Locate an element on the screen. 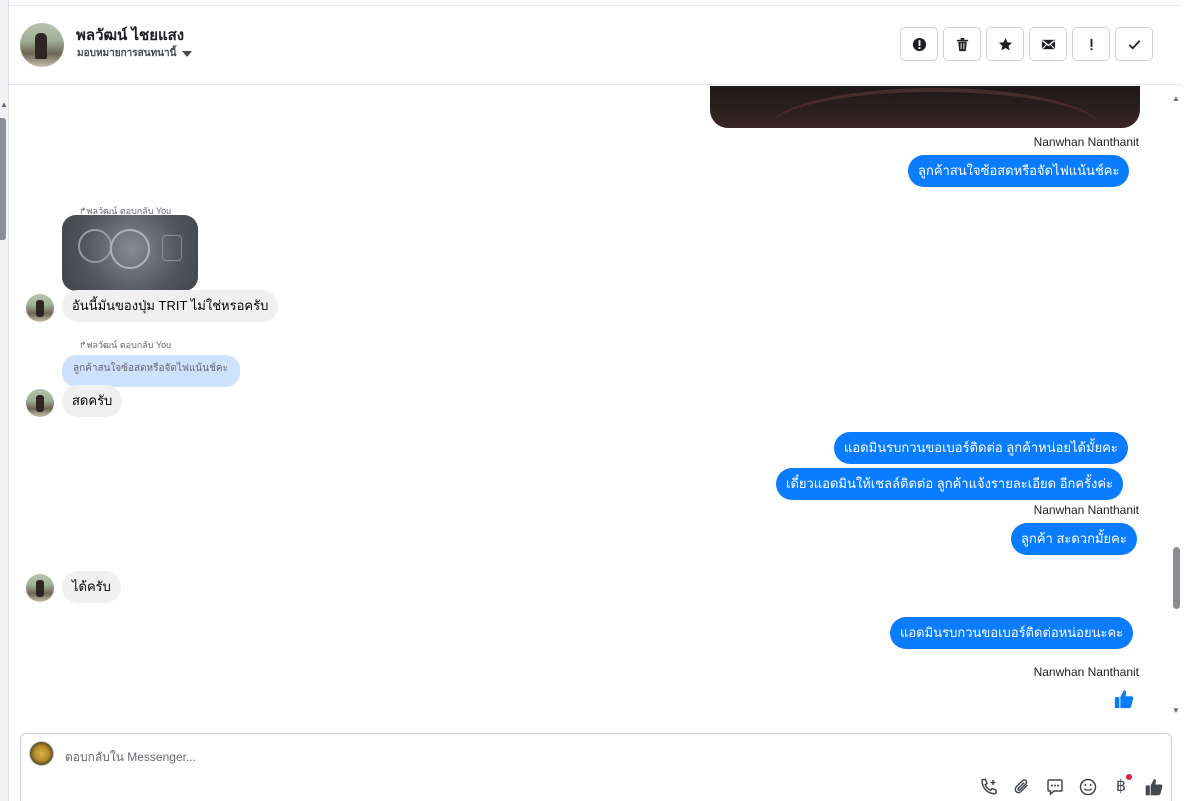 This screenshot has width=1191, height=801. composer-tools: ฿ is located at coordinates (1071, 785).